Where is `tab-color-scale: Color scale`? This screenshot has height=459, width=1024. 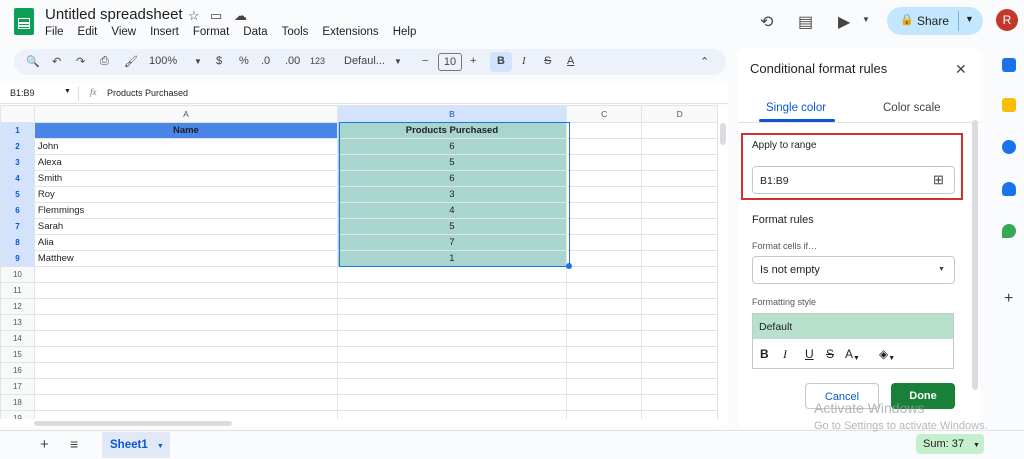
tab-color-scale: Color scale is located at coordinates (912, 108).